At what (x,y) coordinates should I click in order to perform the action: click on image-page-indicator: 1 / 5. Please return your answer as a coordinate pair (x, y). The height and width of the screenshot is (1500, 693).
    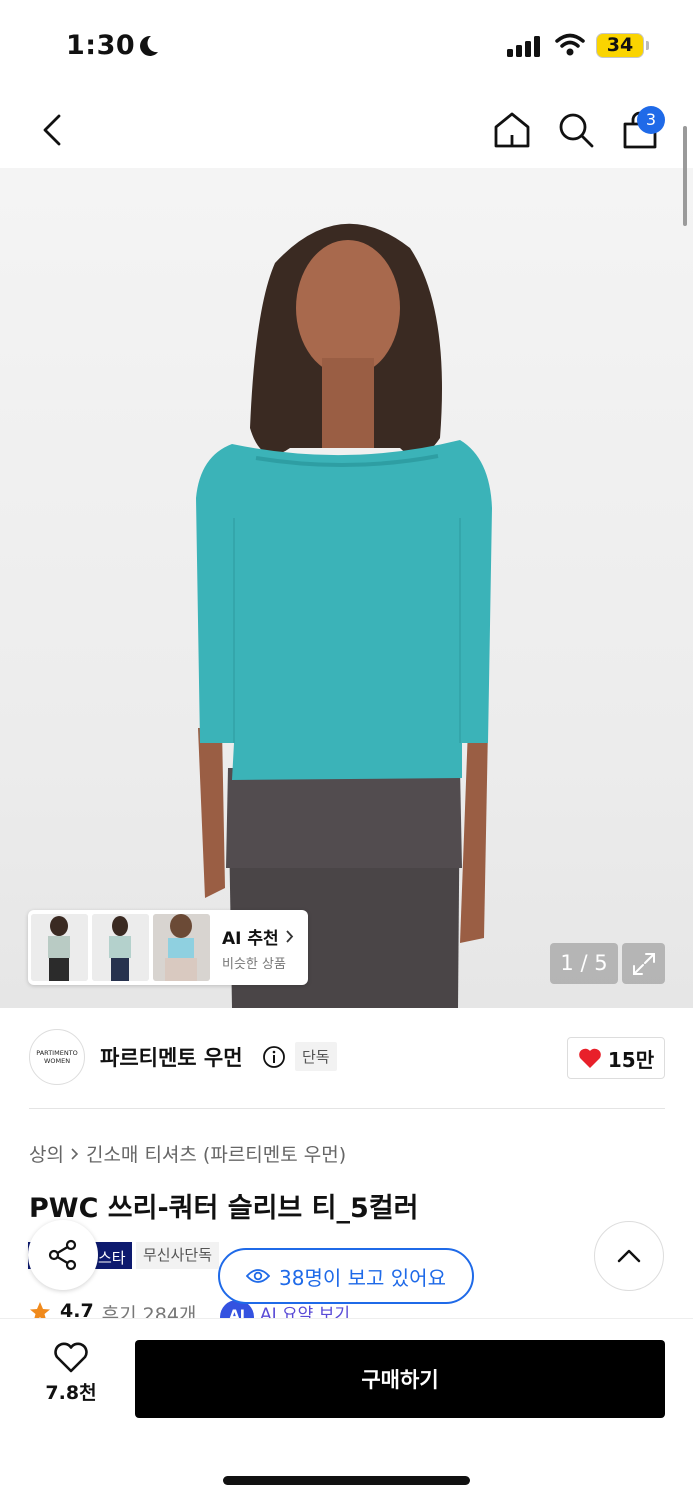
    Looking at the image, I should click on (584, 963).